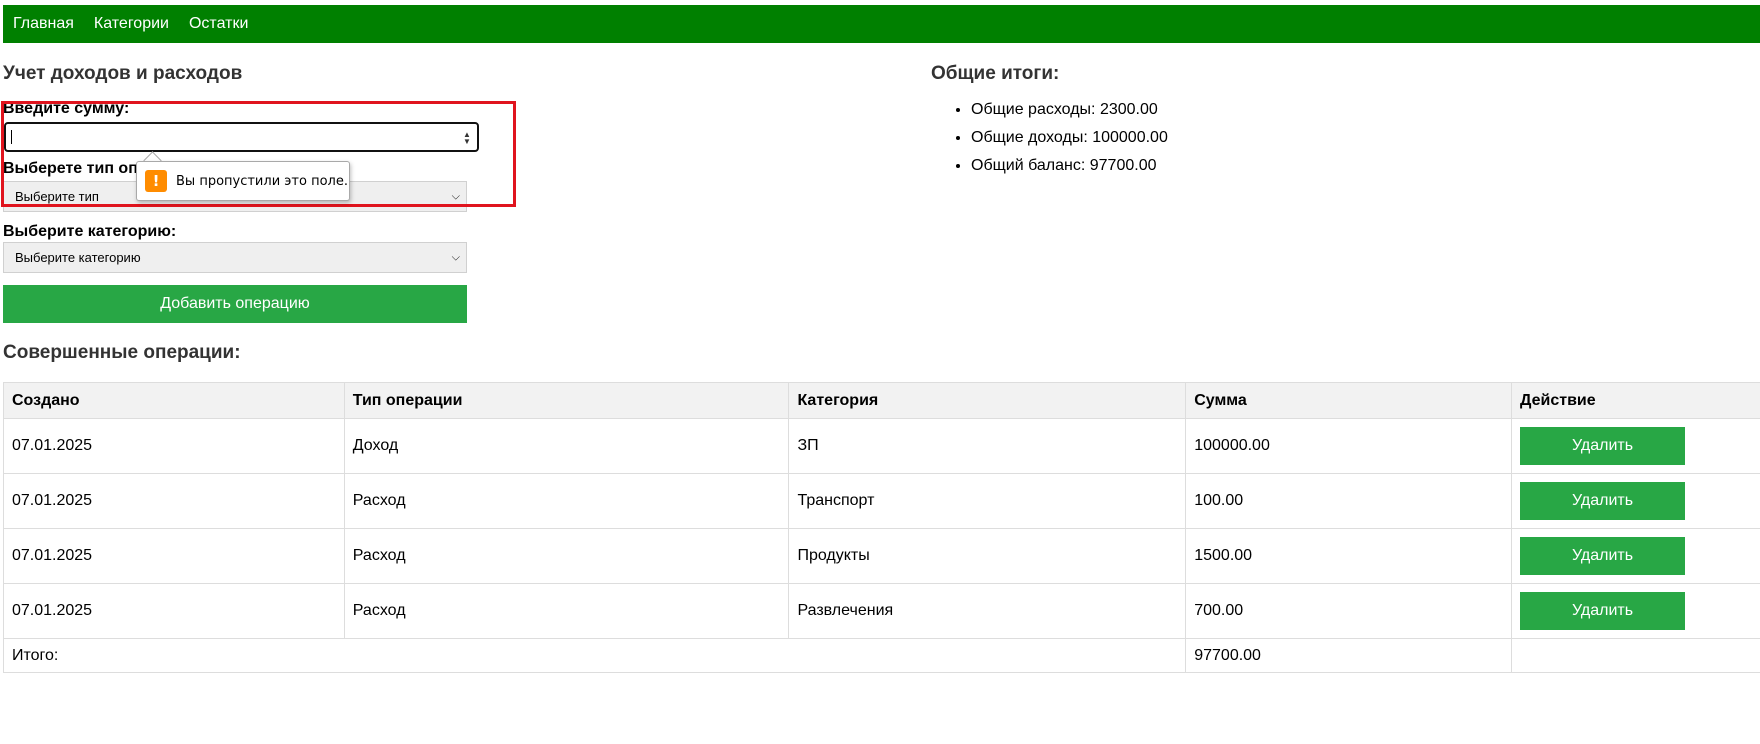  I want to click on cell-amount: 700.00, so click(1349, 611).